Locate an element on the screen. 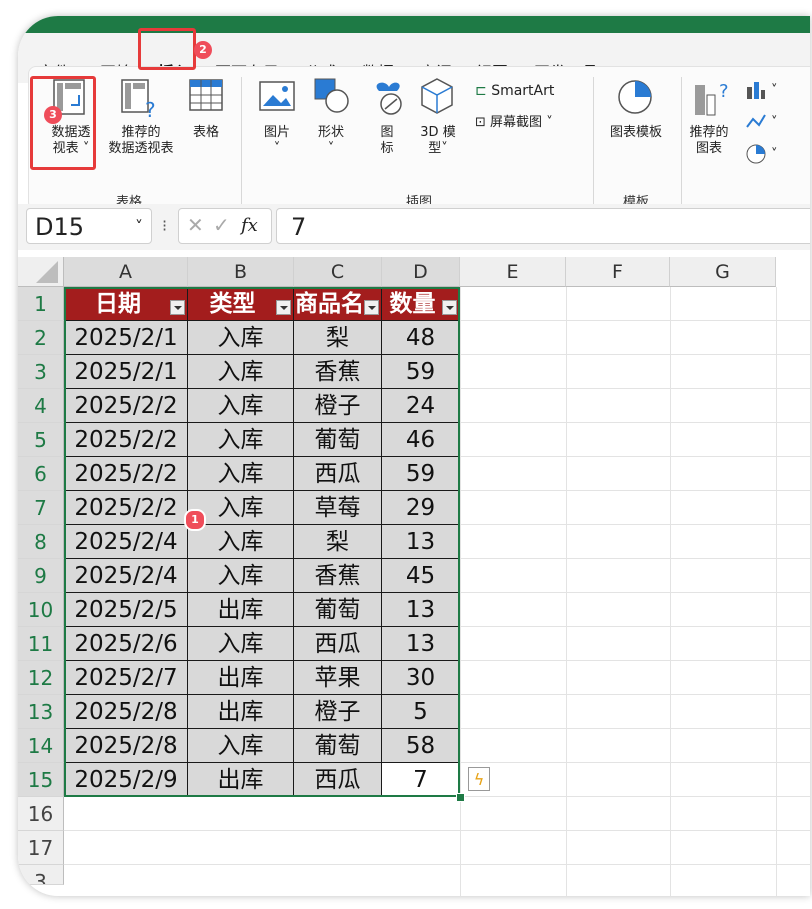  insert-function-icon: fx is located at coordinates (249, 225).